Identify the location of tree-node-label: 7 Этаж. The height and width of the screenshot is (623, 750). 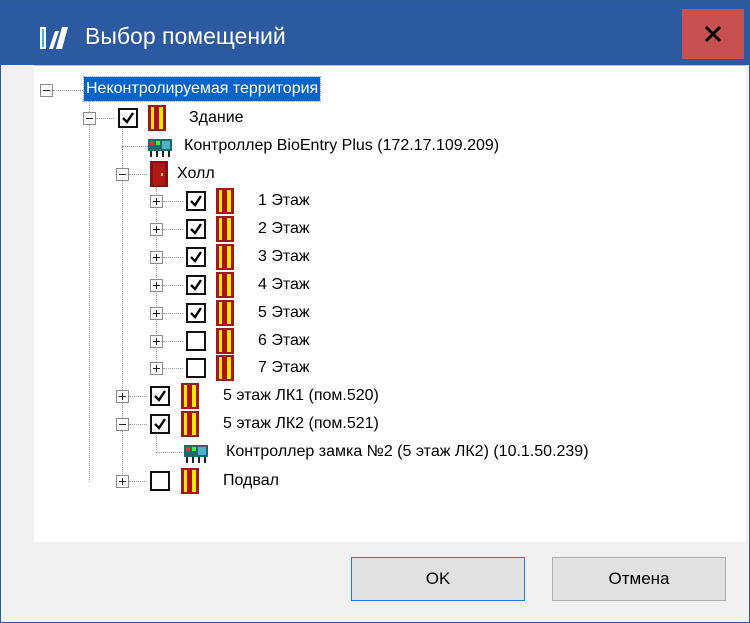
(284, 368).